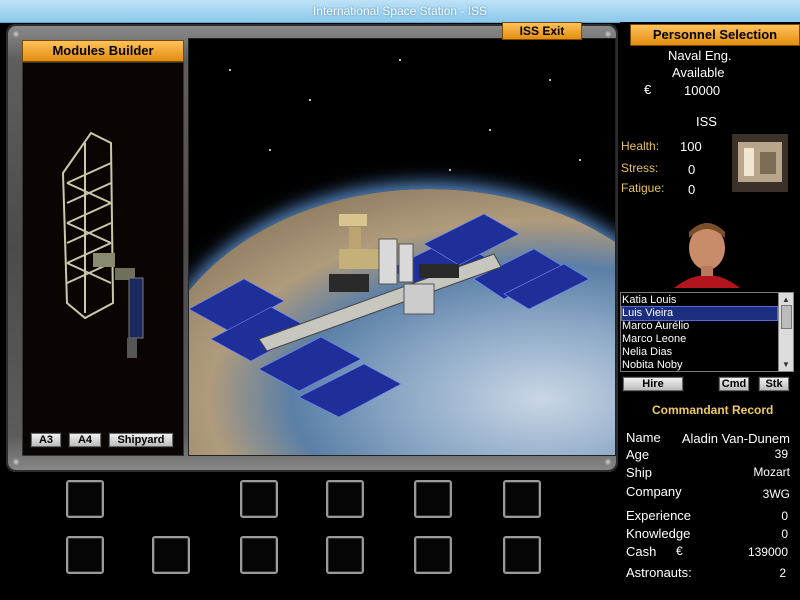 The width and height of the screenshot is (800, 600). Describe the element at coordinates (692, 189) in the screenshot. I see `fatigue-value: 0` at that location.